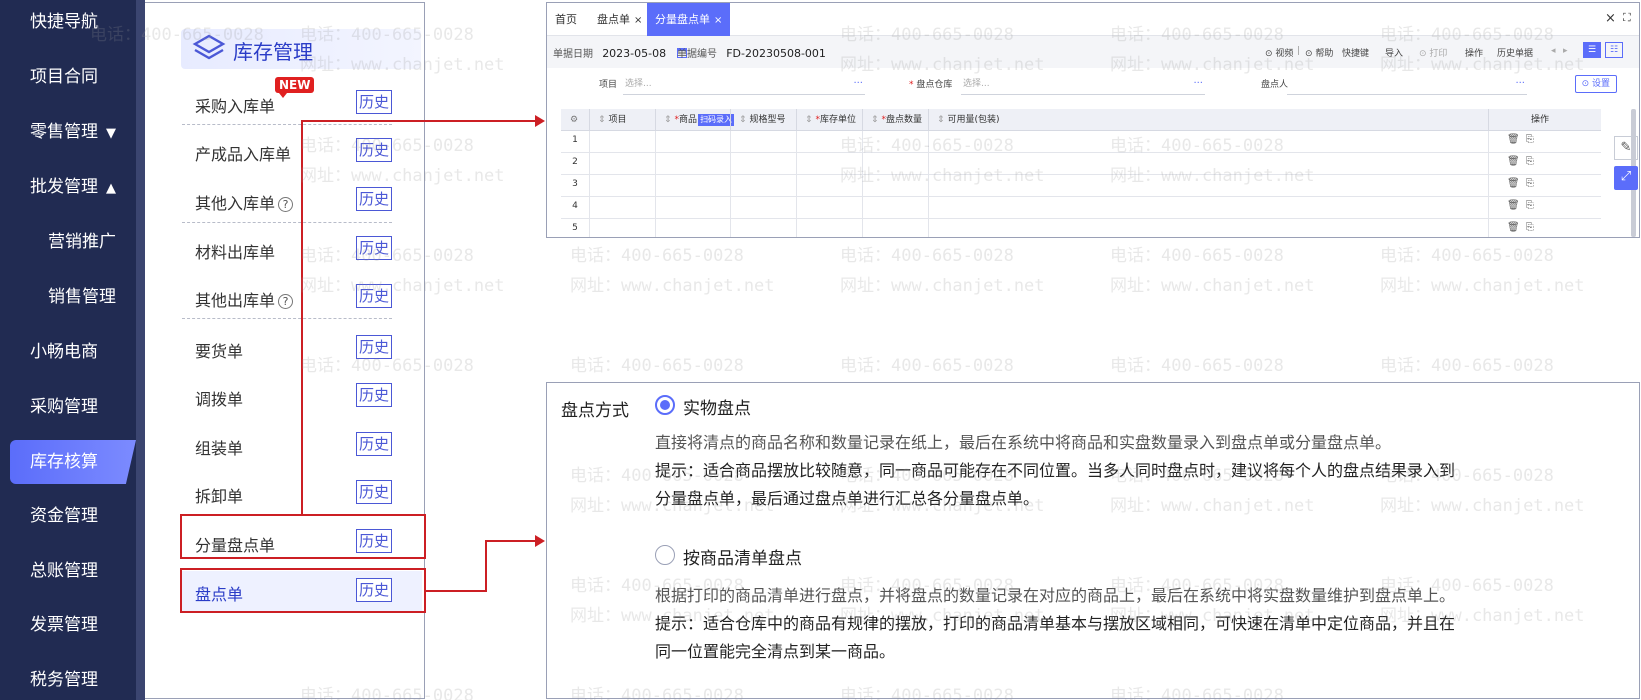  I want to click on tab-home: 首页, so click(566, 19).